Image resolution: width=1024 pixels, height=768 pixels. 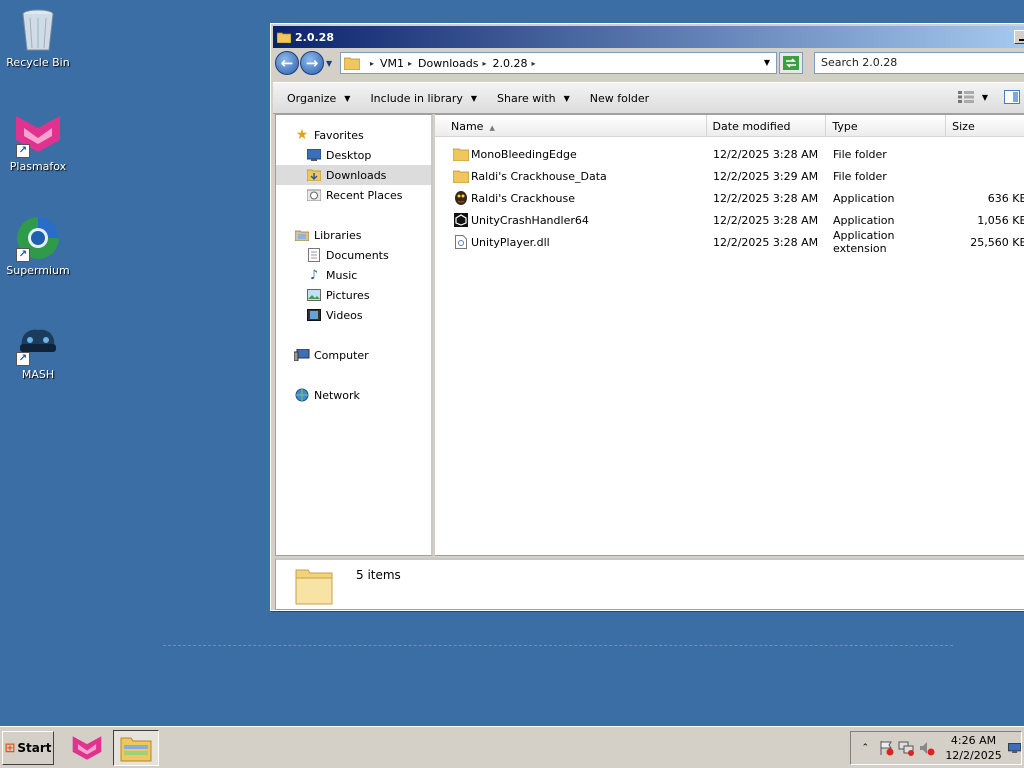 I want to click on taskbar-plasmafox-button, so click(x=87, y=748).